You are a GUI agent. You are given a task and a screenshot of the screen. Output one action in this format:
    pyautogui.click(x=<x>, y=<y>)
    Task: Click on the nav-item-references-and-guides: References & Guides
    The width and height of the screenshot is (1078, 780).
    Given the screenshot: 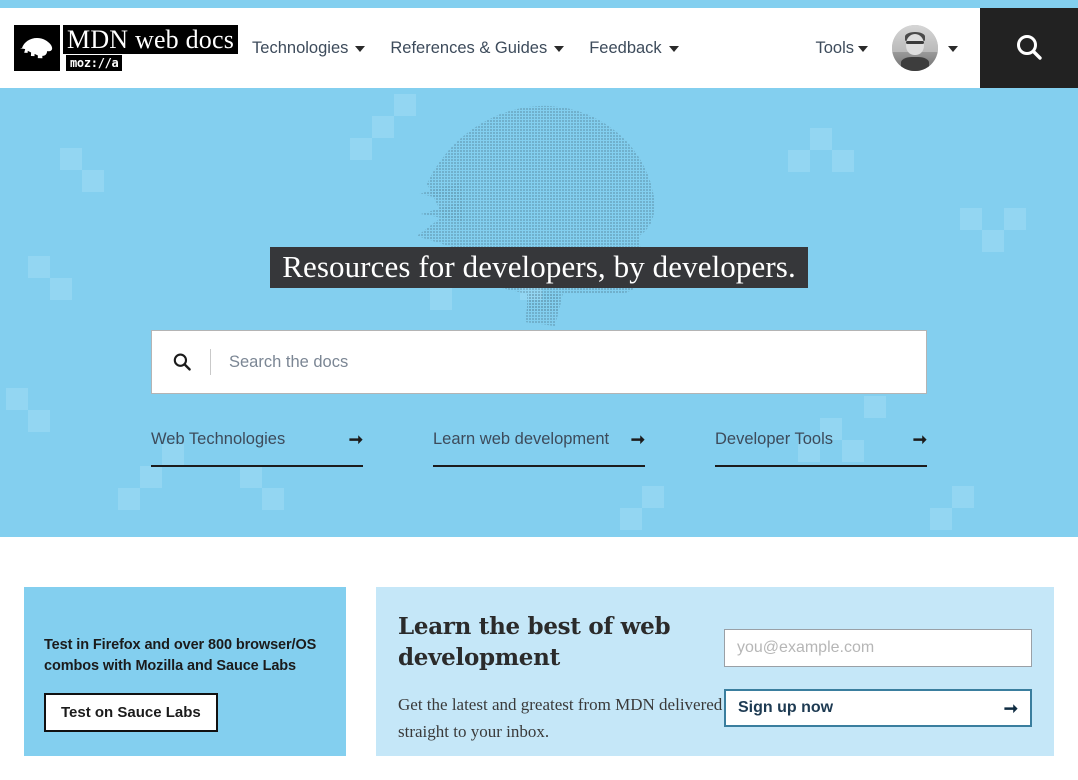 What is the action you would take?
    pyautogui.click(x=477, y=48)
    